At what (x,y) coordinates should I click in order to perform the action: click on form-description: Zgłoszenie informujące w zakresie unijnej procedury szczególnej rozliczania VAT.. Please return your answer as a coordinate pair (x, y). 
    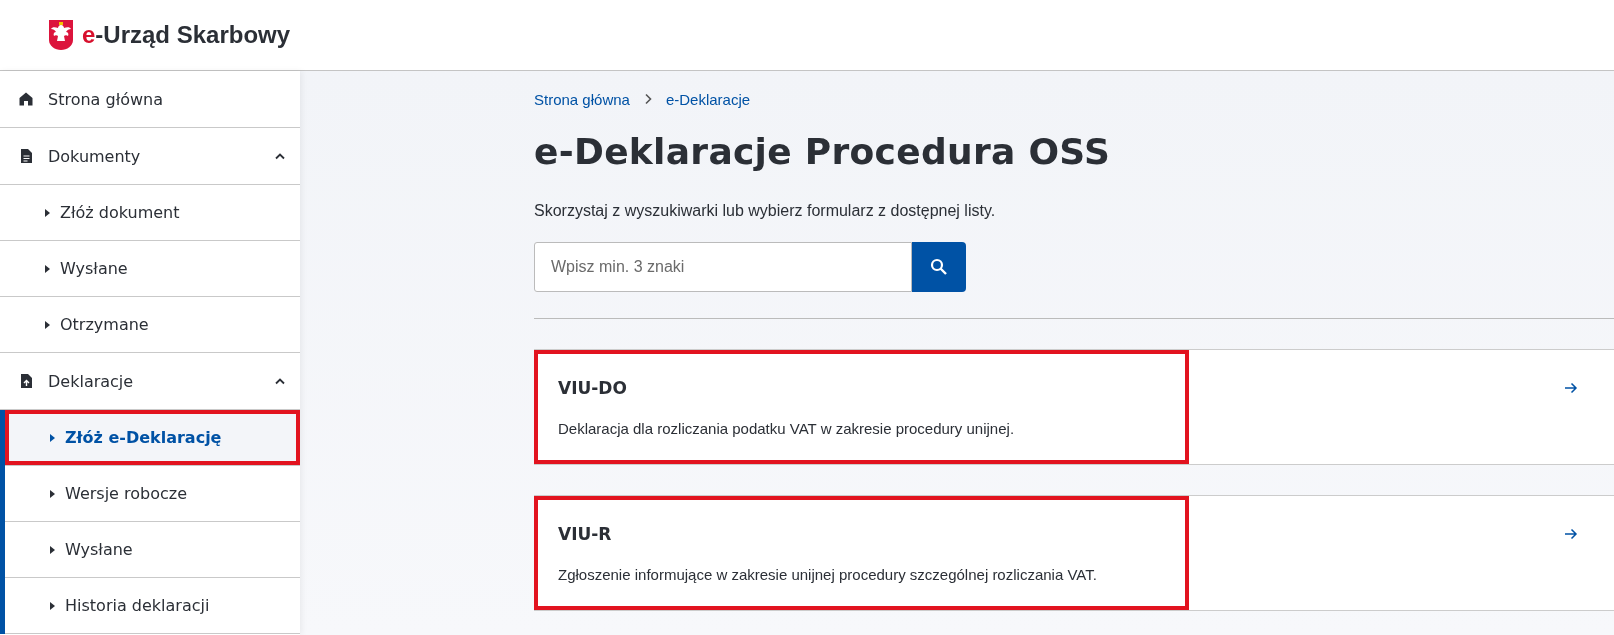
    Looking at the image, I should click on (828, 574).